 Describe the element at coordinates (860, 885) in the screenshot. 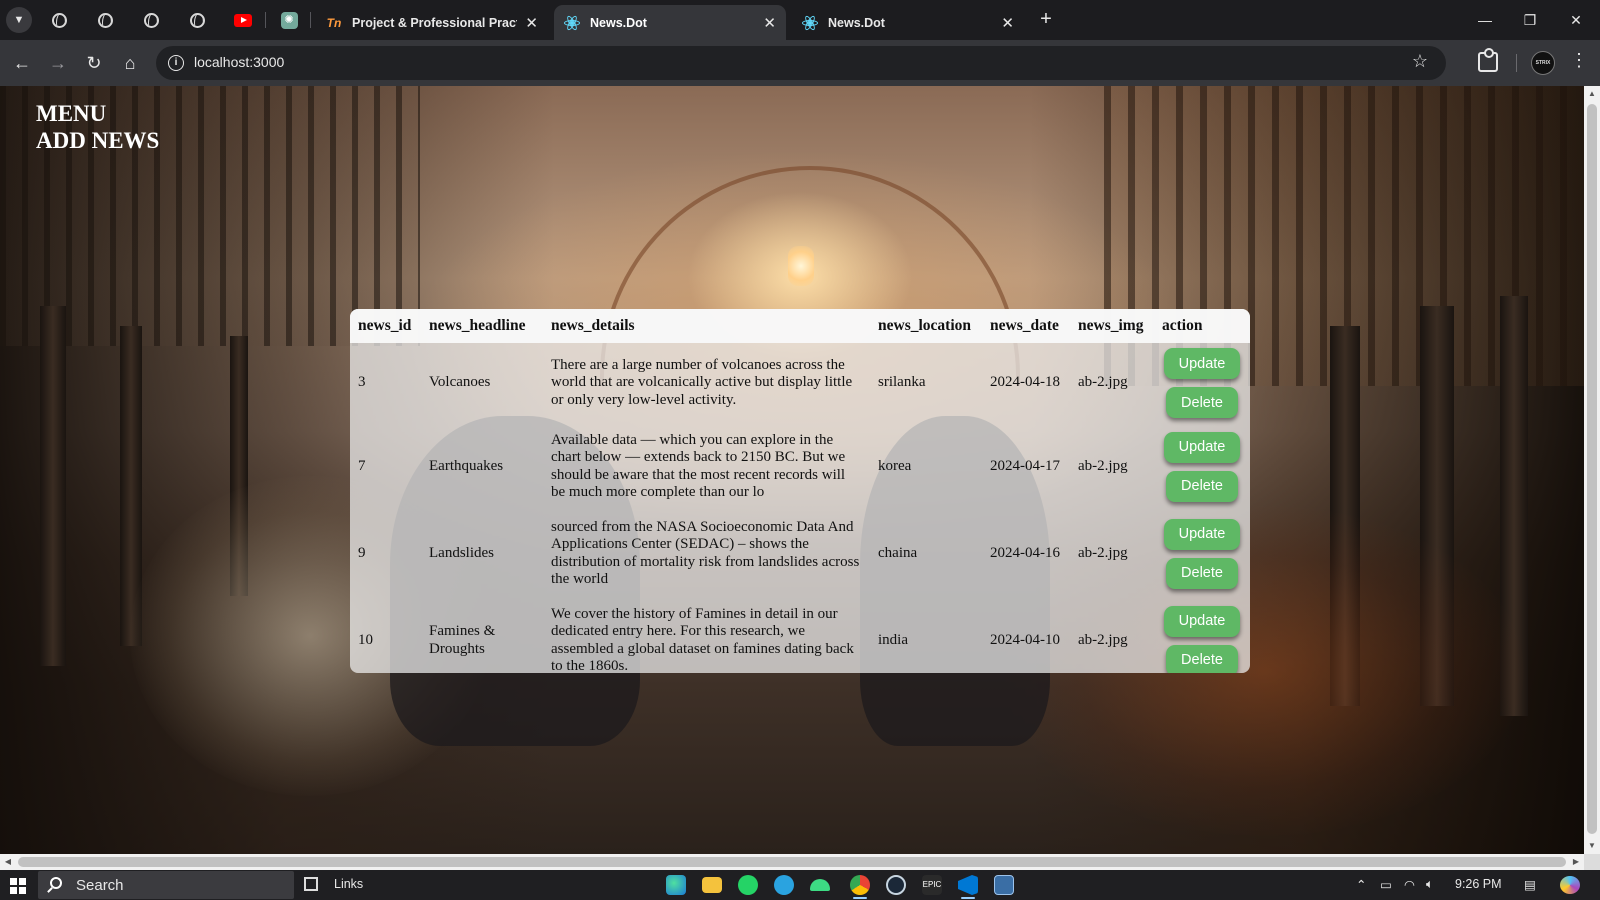

I see `chrome-icon` at that location.